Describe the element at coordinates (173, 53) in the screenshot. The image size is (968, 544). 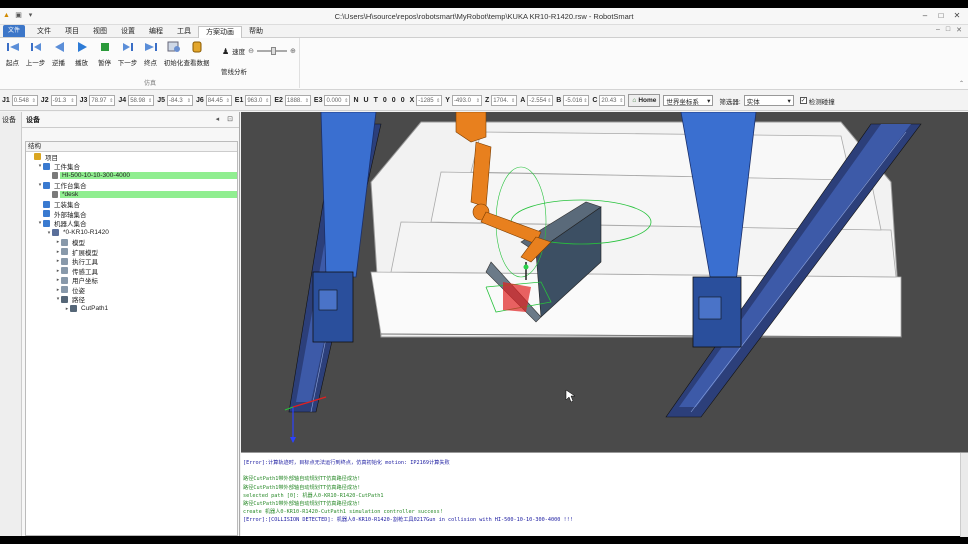
I see `sim-button-7: 初始化` at that location.